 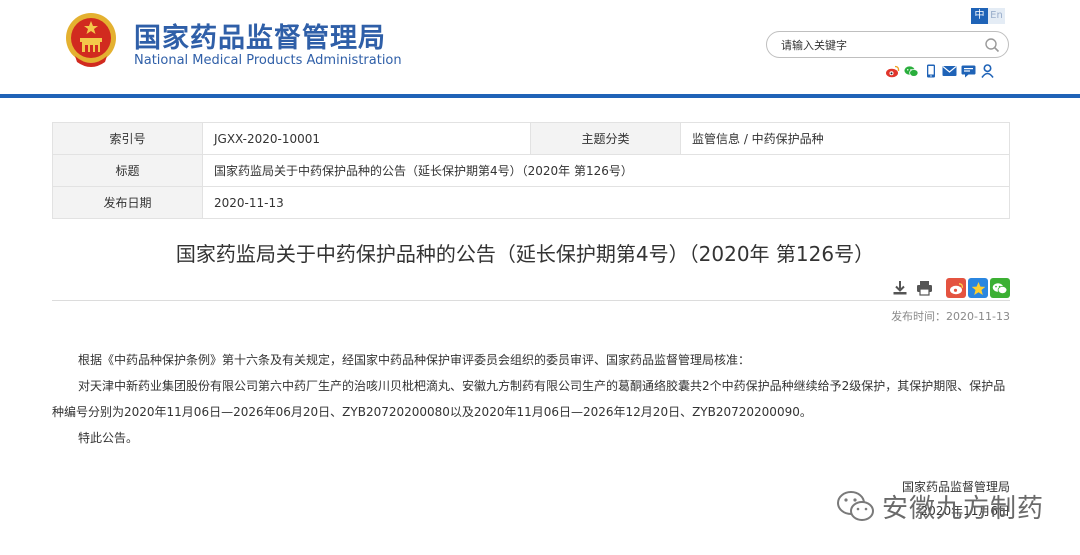 I want to click on meta-row-date: 发布日期 2020-11-13, so click(x=531, y=202).